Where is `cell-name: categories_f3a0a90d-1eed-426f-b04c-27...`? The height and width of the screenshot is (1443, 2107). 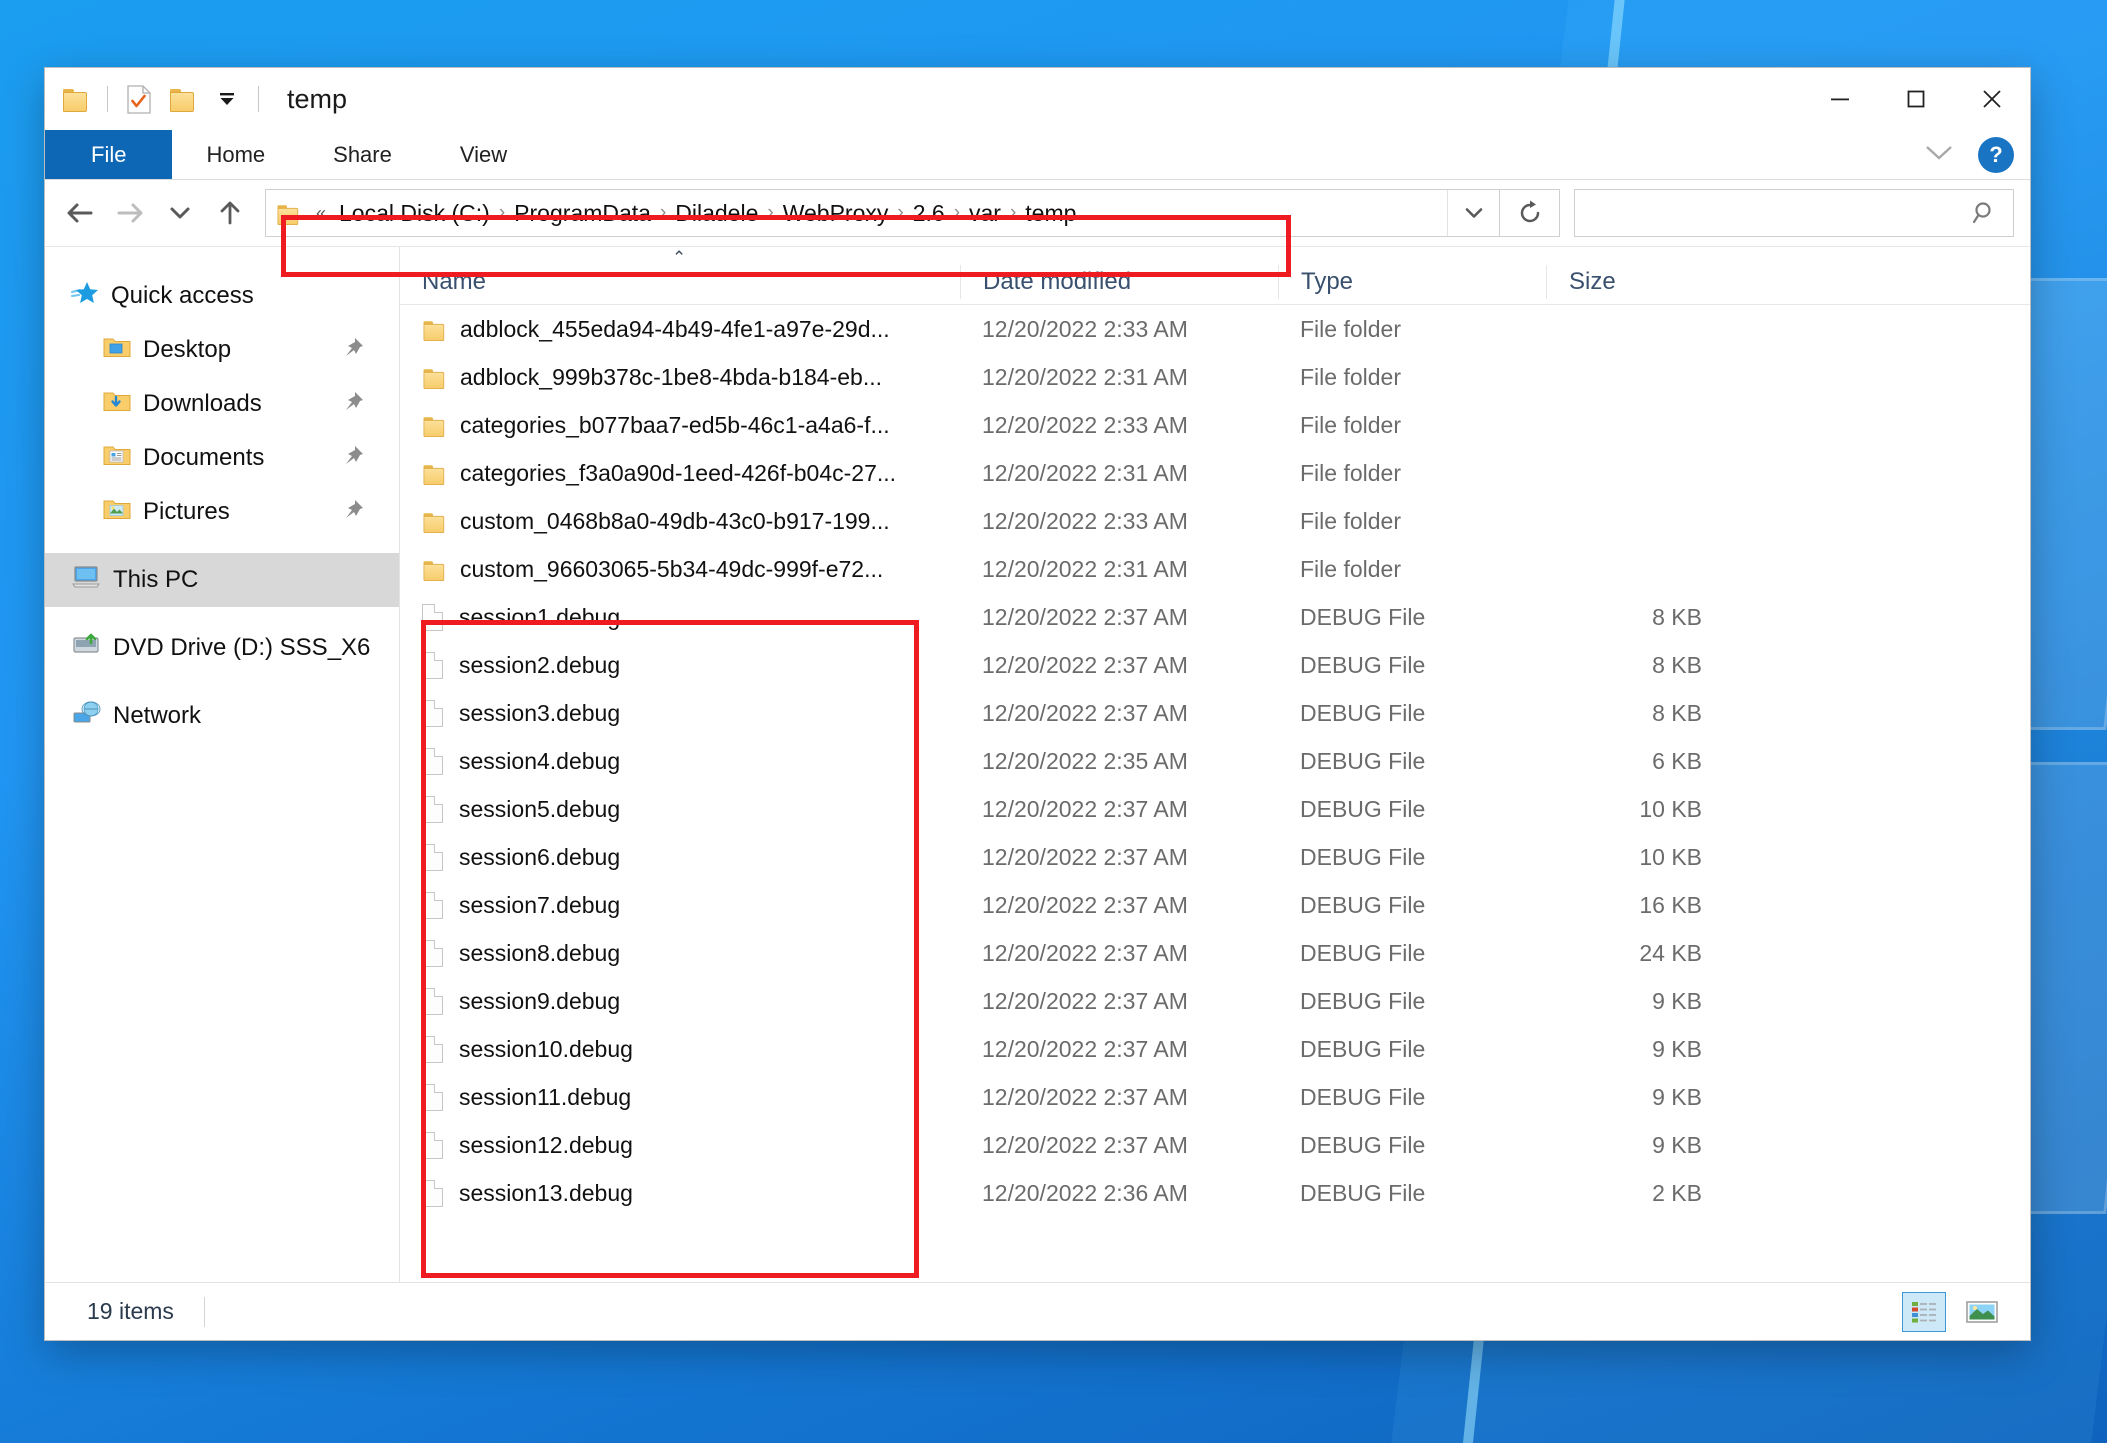
cell-name: categories_f3a0a90d-1eed-426f-b04c-27... is located at coordinates (680, 473).